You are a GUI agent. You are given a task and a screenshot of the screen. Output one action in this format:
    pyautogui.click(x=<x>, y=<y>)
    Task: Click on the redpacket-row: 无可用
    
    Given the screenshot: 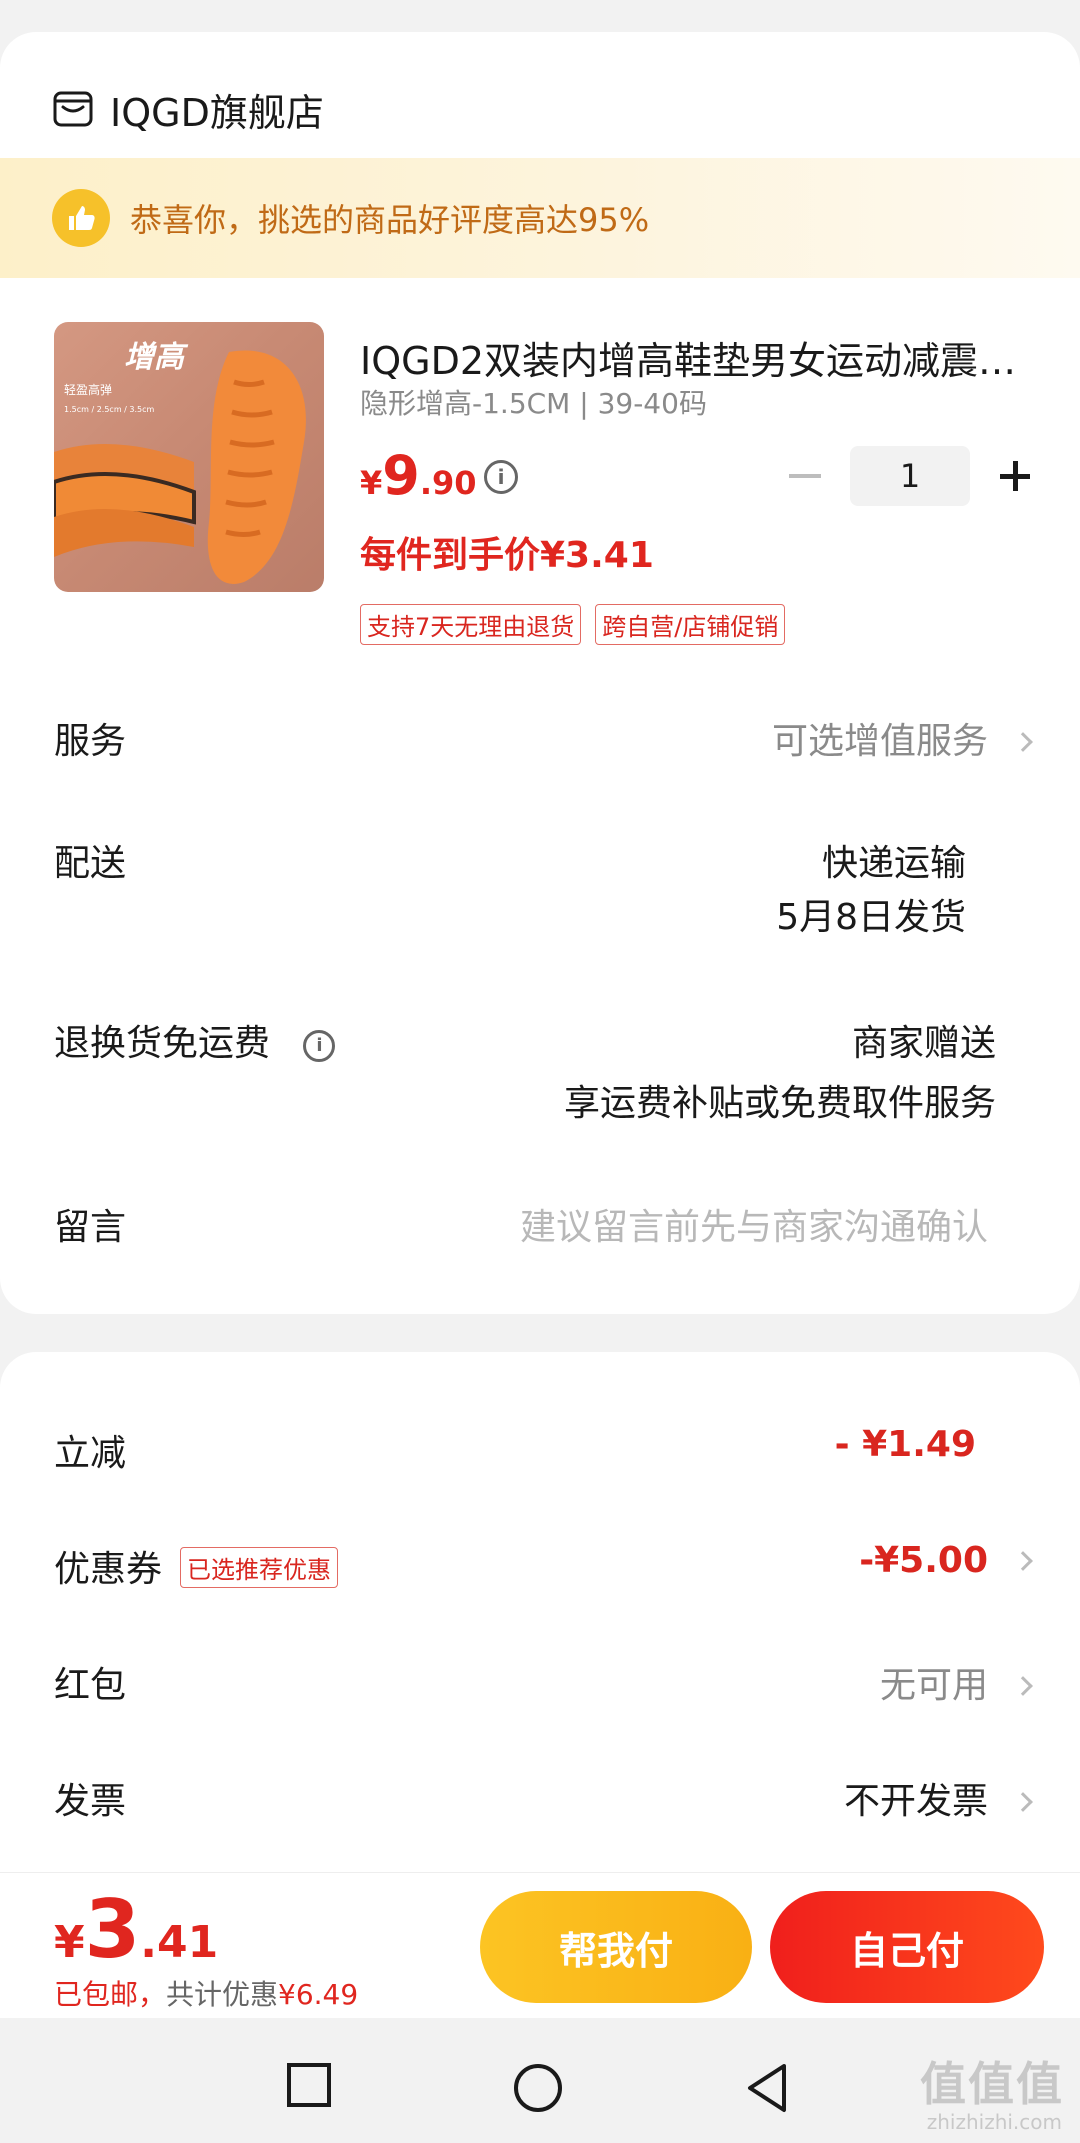 What is the action you would take?
    pyautogui.click(x=956, y=1682)
    